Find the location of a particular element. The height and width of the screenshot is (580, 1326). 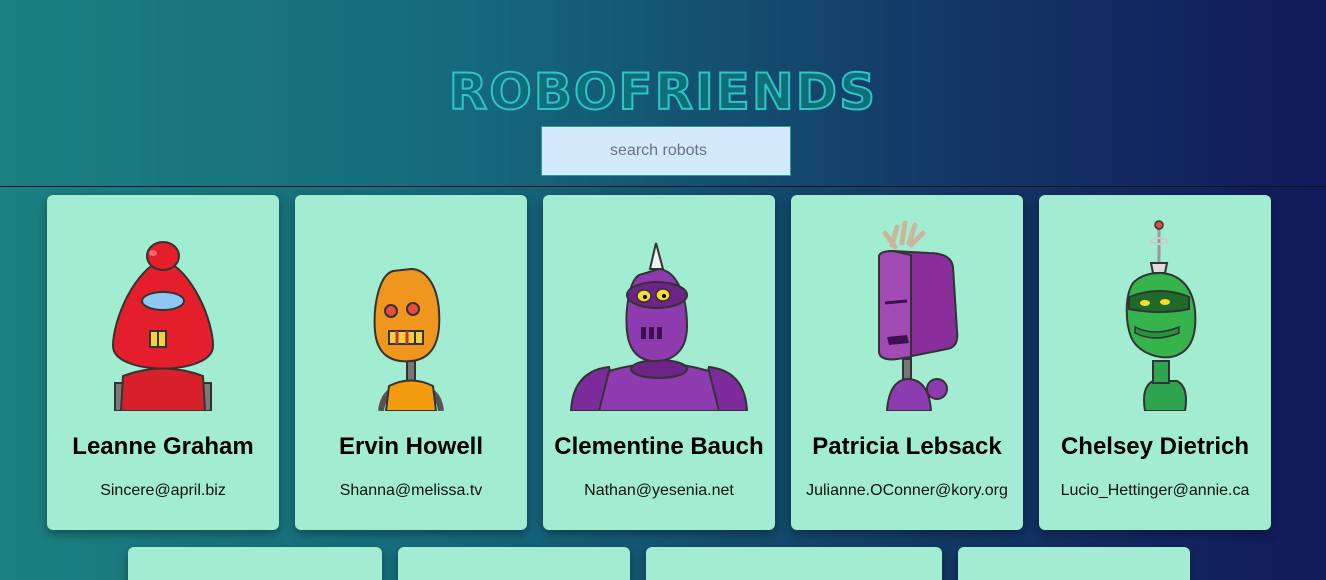

robot-card: Clementine Bauch Nathan@yesenia.net is located at coordinates (659, 362).